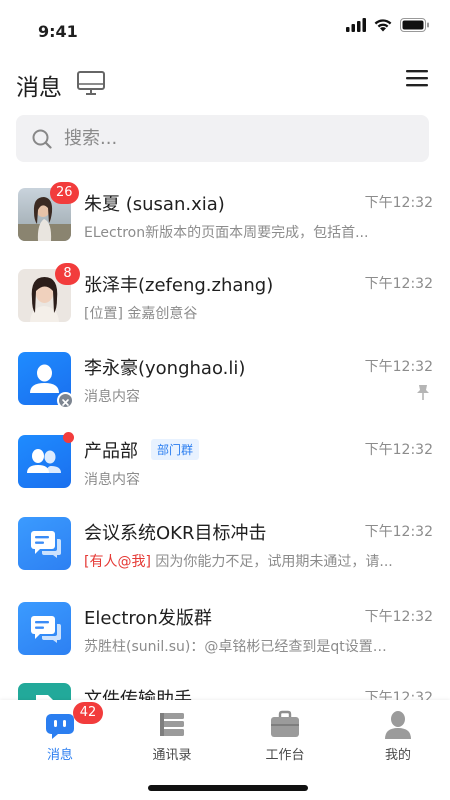 This screenshot has height=800, width=450. What do you see at coordinates (175, 533) in the screenshot?
I see `conversation-name: 会议系统OKR目标冲击` at bounding box center [175, 533].